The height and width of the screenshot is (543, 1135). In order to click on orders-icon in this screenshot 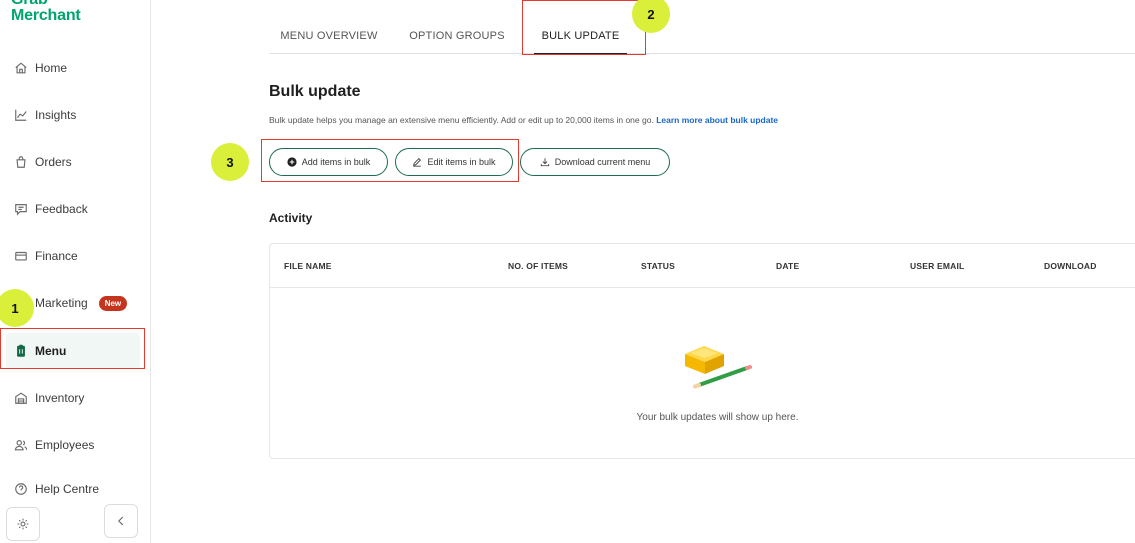, I will do `click(21, 162)`.